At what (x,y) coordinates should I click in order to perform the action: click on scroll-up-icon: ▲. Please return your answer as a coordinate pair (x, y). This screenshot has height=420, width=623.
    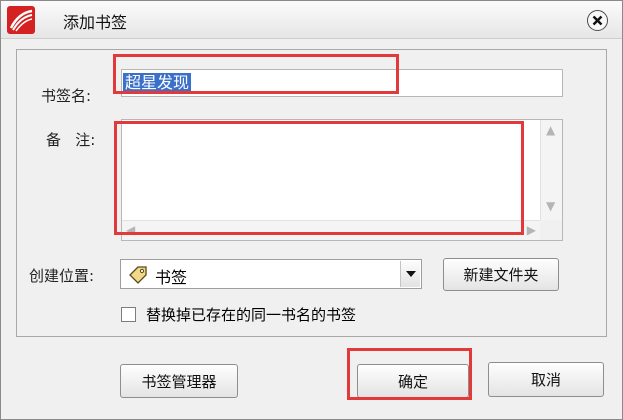
    Looking at the image, I should click on (550, 130).